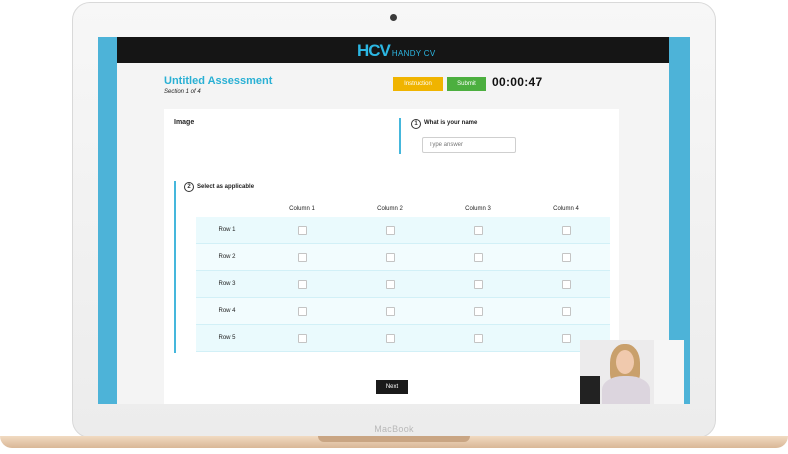  Describe the element at coordinates (227, 284) in the screenshot. I see `row-label: Row 3` at that location.